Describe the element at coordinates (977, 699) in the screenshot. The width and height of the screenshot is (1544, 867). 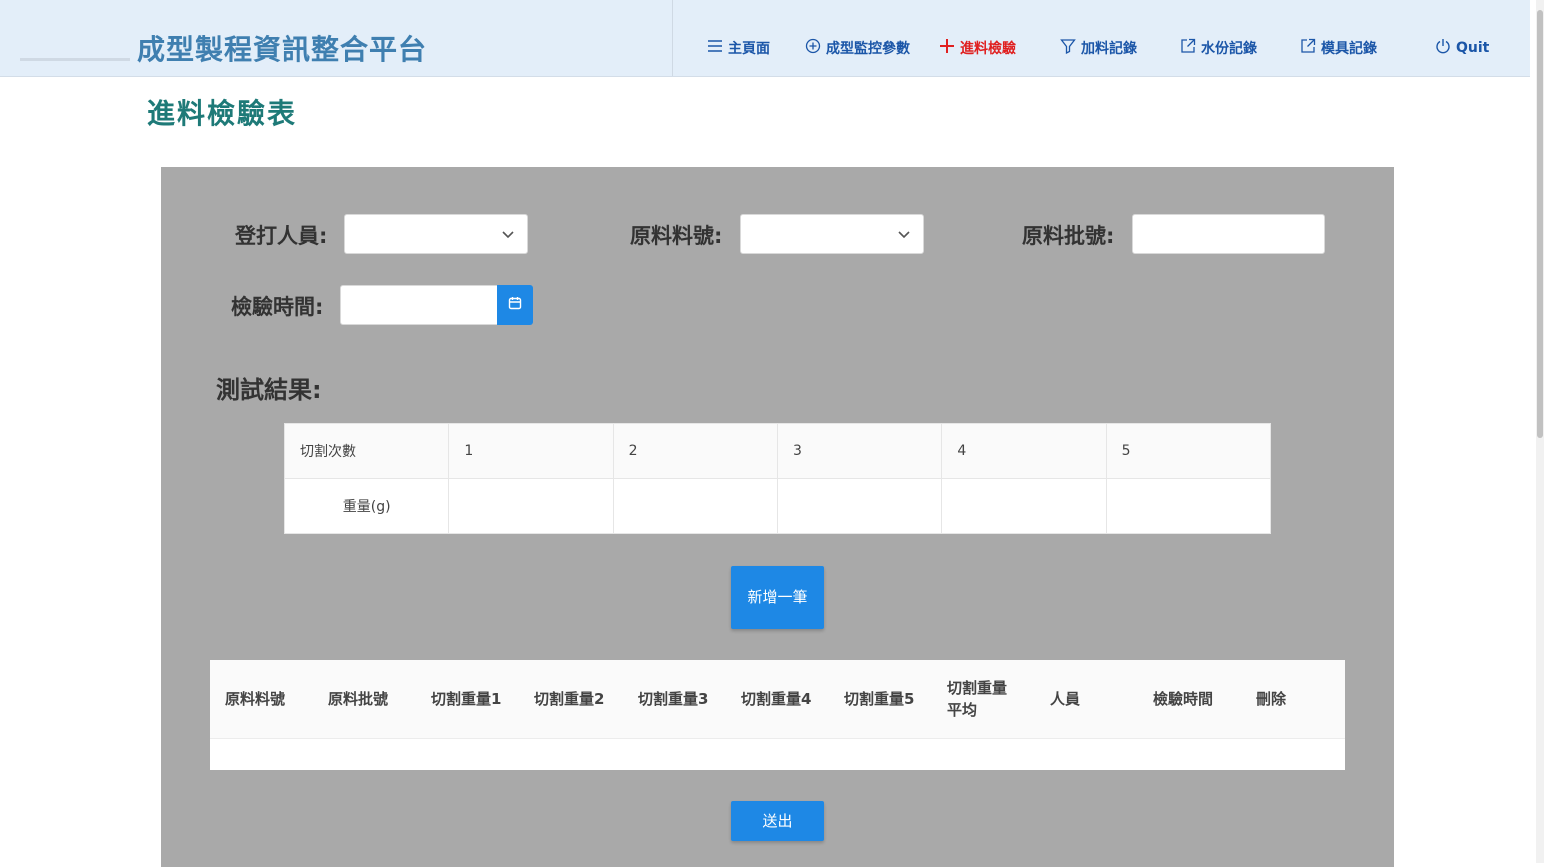
I see `col-cut-weight-avg: 切割重量平均` at that location.